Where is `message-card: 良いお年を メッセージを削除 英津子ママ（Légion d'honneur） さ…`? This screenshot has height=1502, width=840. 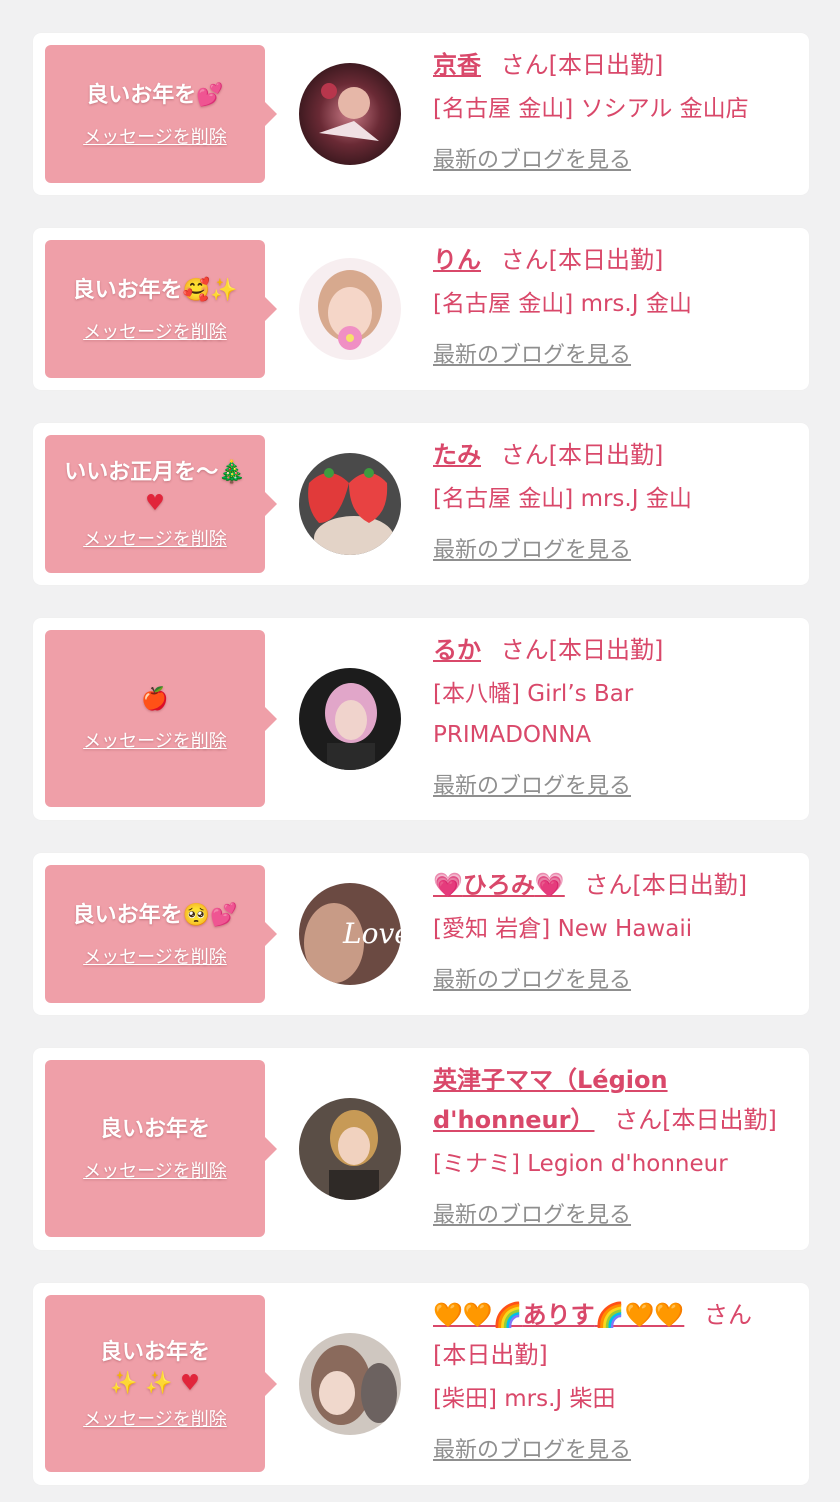
message-card: 良いお年を メッセージを削除 英津子ママ（Légion d'honneur） さ… is located at coordinates (421, 1149).